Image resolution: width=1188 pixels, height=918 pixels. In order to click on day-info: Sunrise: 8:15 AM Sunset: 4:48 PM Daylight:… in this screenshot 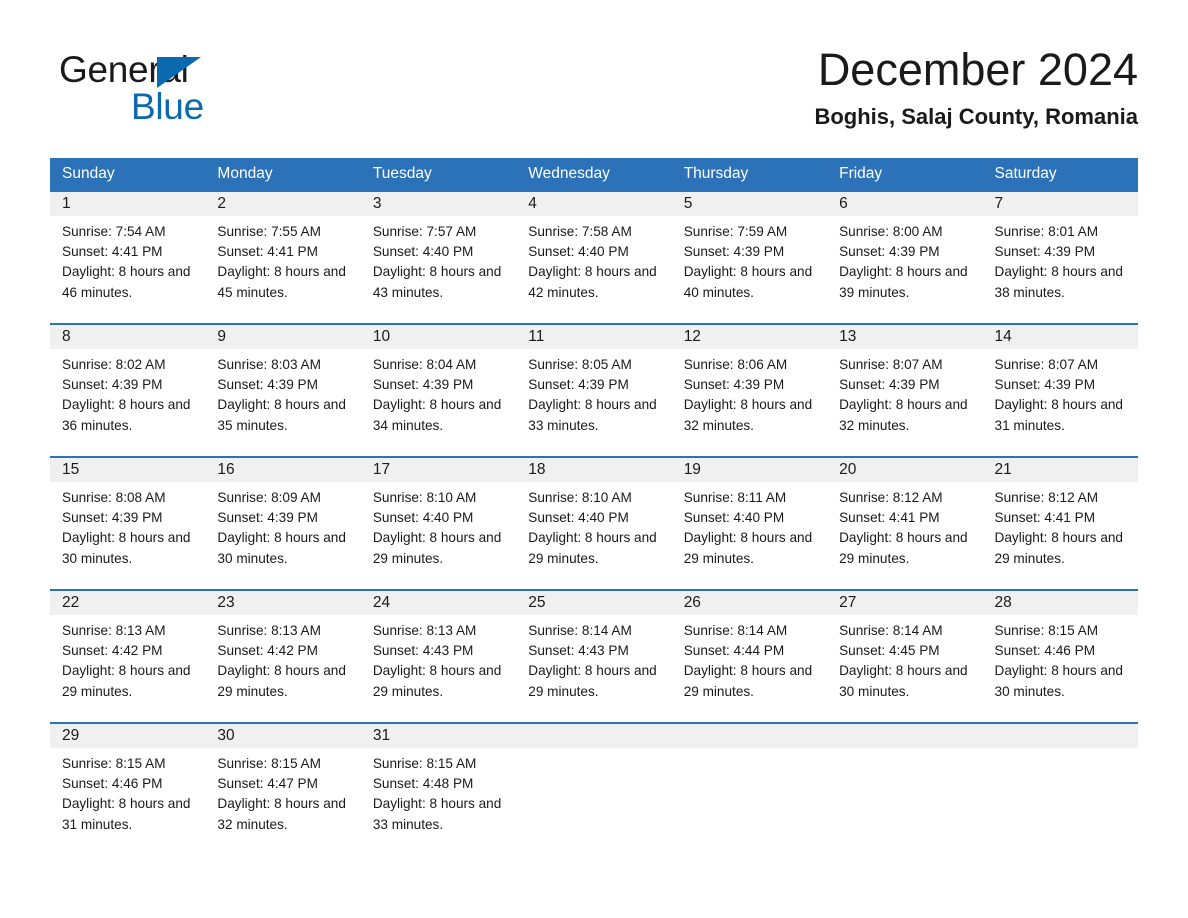, I will do `click(438, 791)`.